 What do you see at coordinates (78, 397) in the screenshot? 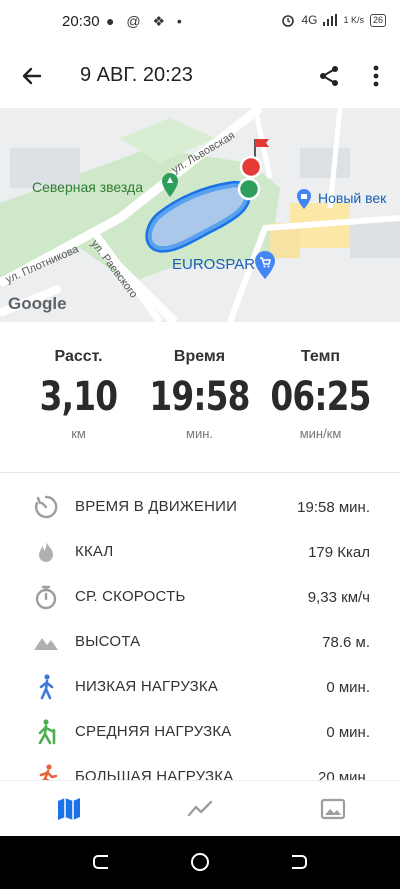
I see `stat-distance-value: 3,10` at bounding box center [78, 397].